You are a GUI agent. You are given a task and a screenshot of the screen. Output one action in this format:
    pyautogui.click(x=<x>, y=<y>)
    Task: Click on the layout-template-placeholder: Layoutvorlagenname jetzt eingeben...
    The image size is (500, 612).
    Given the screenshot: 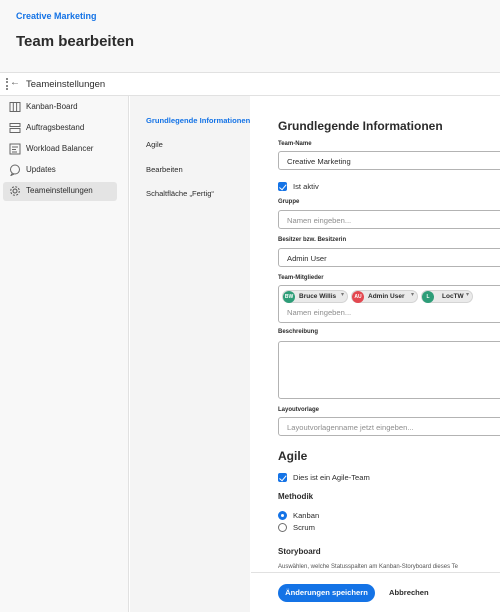 What is the action you would take?
    pyautogui.click(x=350, y=427)
    